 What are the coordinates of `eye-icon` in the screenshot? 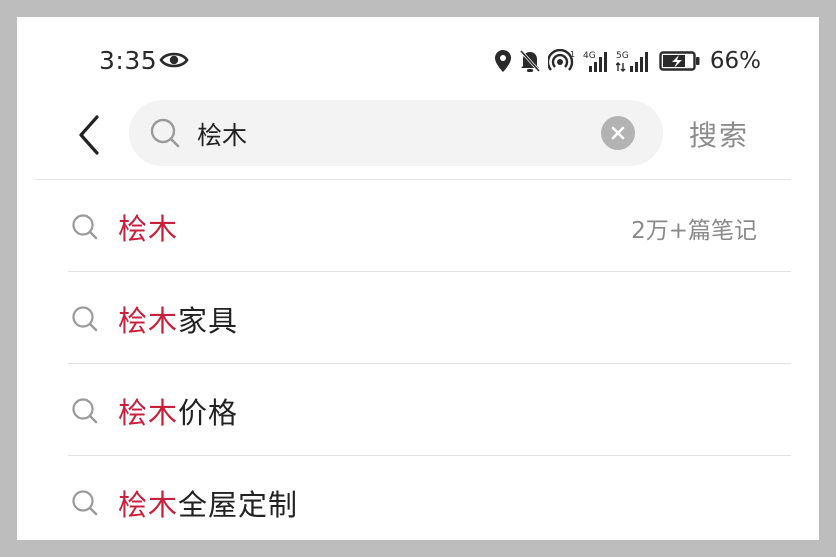 It's located at (174, 60).